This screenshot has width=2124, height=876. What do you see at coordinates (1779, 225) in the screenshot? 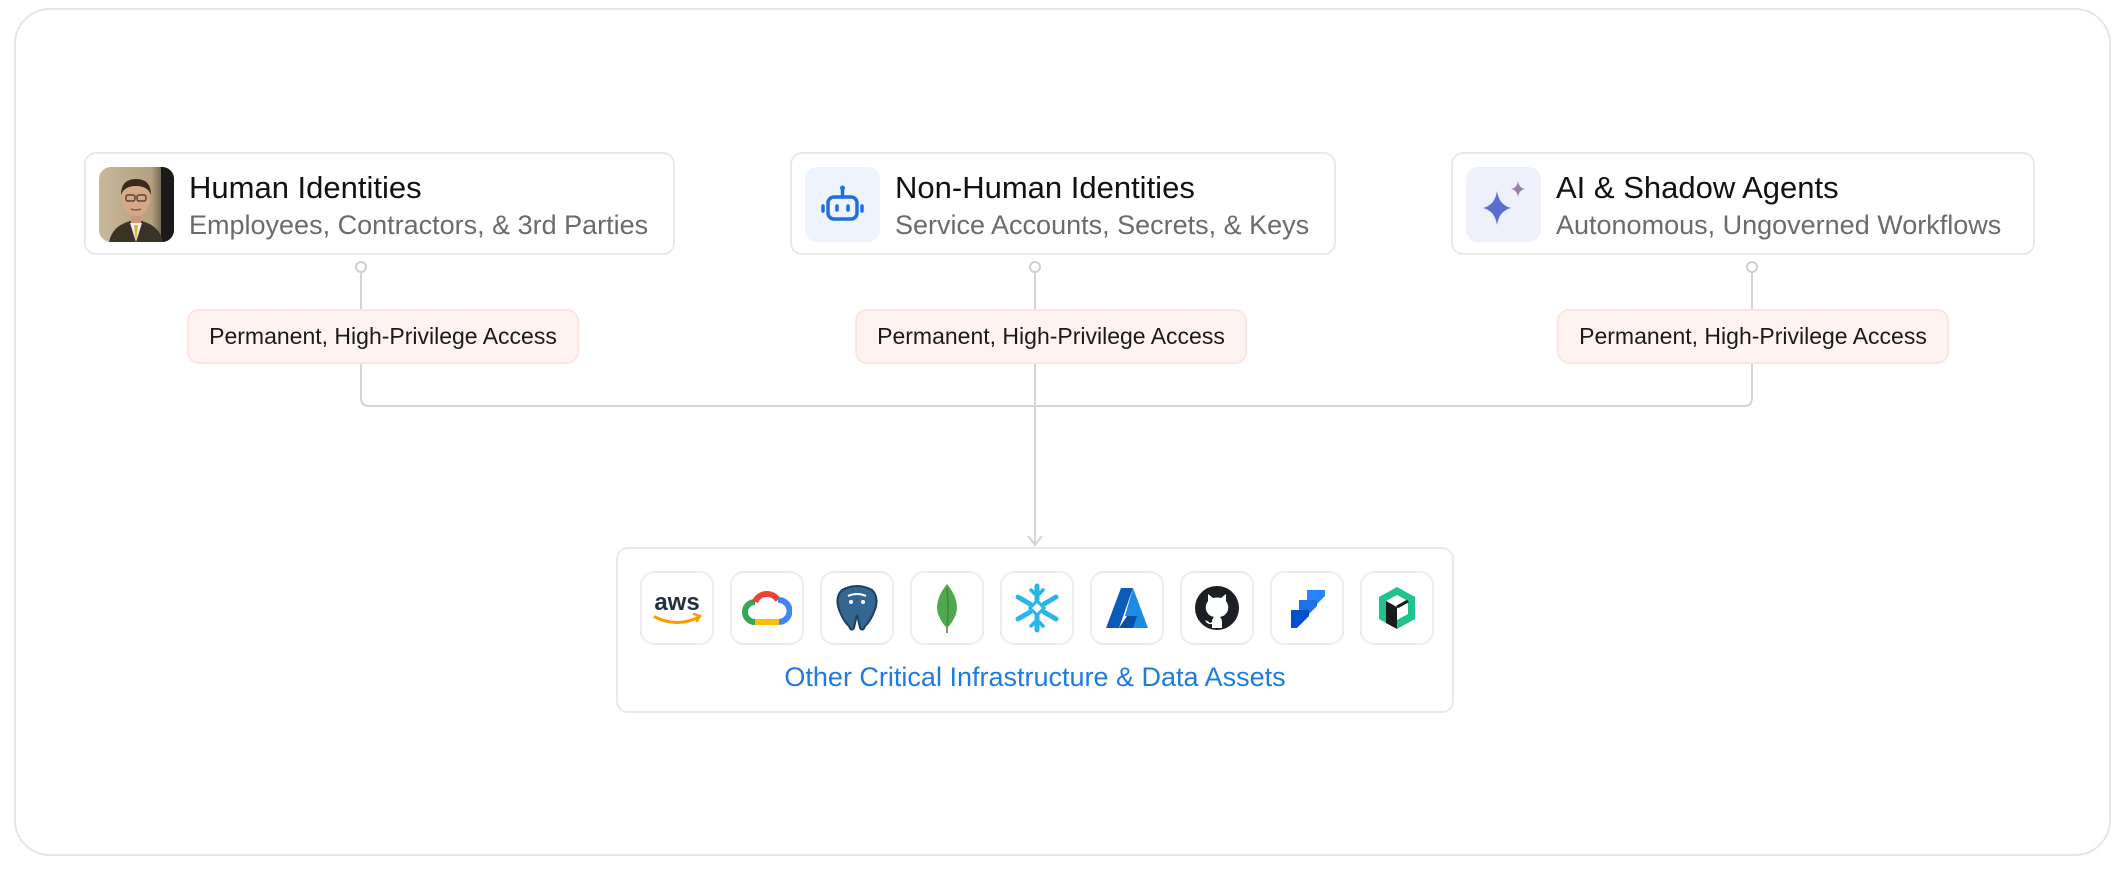
I see `card-subtitle: Autonomous, Ungoverned Workflows` at bounding box center [1779, 225].